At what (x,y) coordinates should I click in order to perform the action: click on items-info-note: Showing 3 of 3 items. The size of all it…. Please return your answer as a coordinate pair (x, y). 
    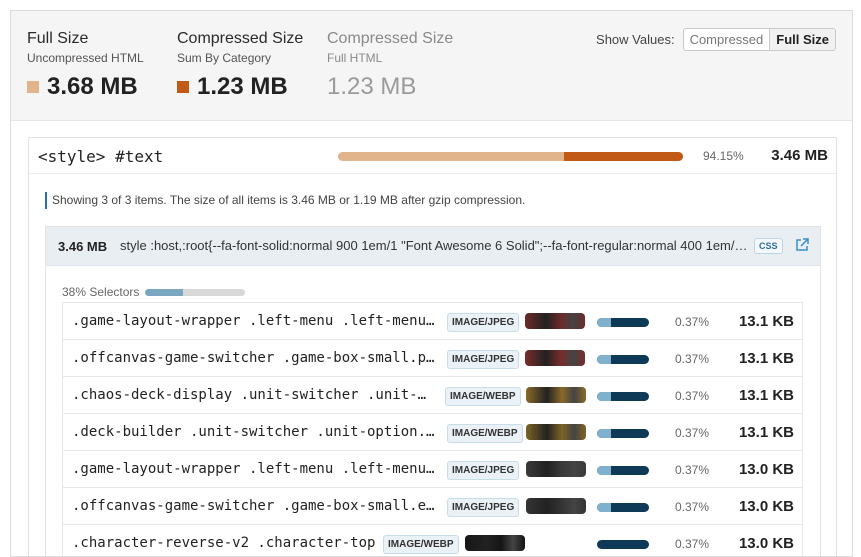
    Looking at the image, I should click on (285, 200).